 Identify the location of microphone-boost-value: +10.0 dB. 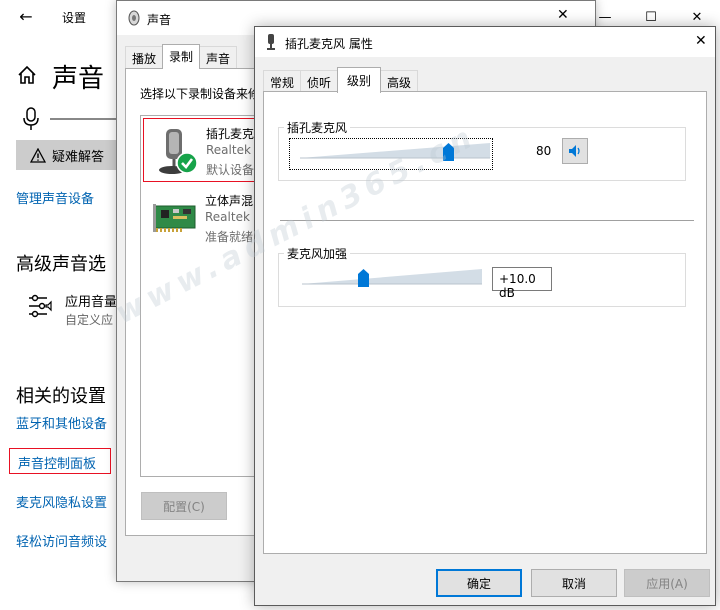
(522, 283).